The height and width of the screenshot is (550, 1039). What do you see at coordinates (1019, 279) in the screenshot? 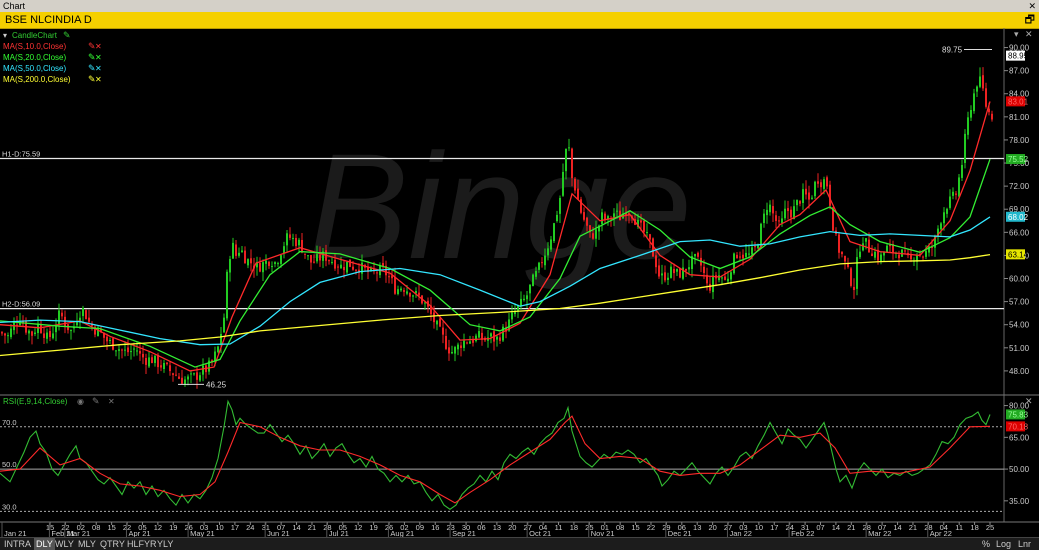
I see `y-tick-label: 60.00` at bounding box center [1019, 279].